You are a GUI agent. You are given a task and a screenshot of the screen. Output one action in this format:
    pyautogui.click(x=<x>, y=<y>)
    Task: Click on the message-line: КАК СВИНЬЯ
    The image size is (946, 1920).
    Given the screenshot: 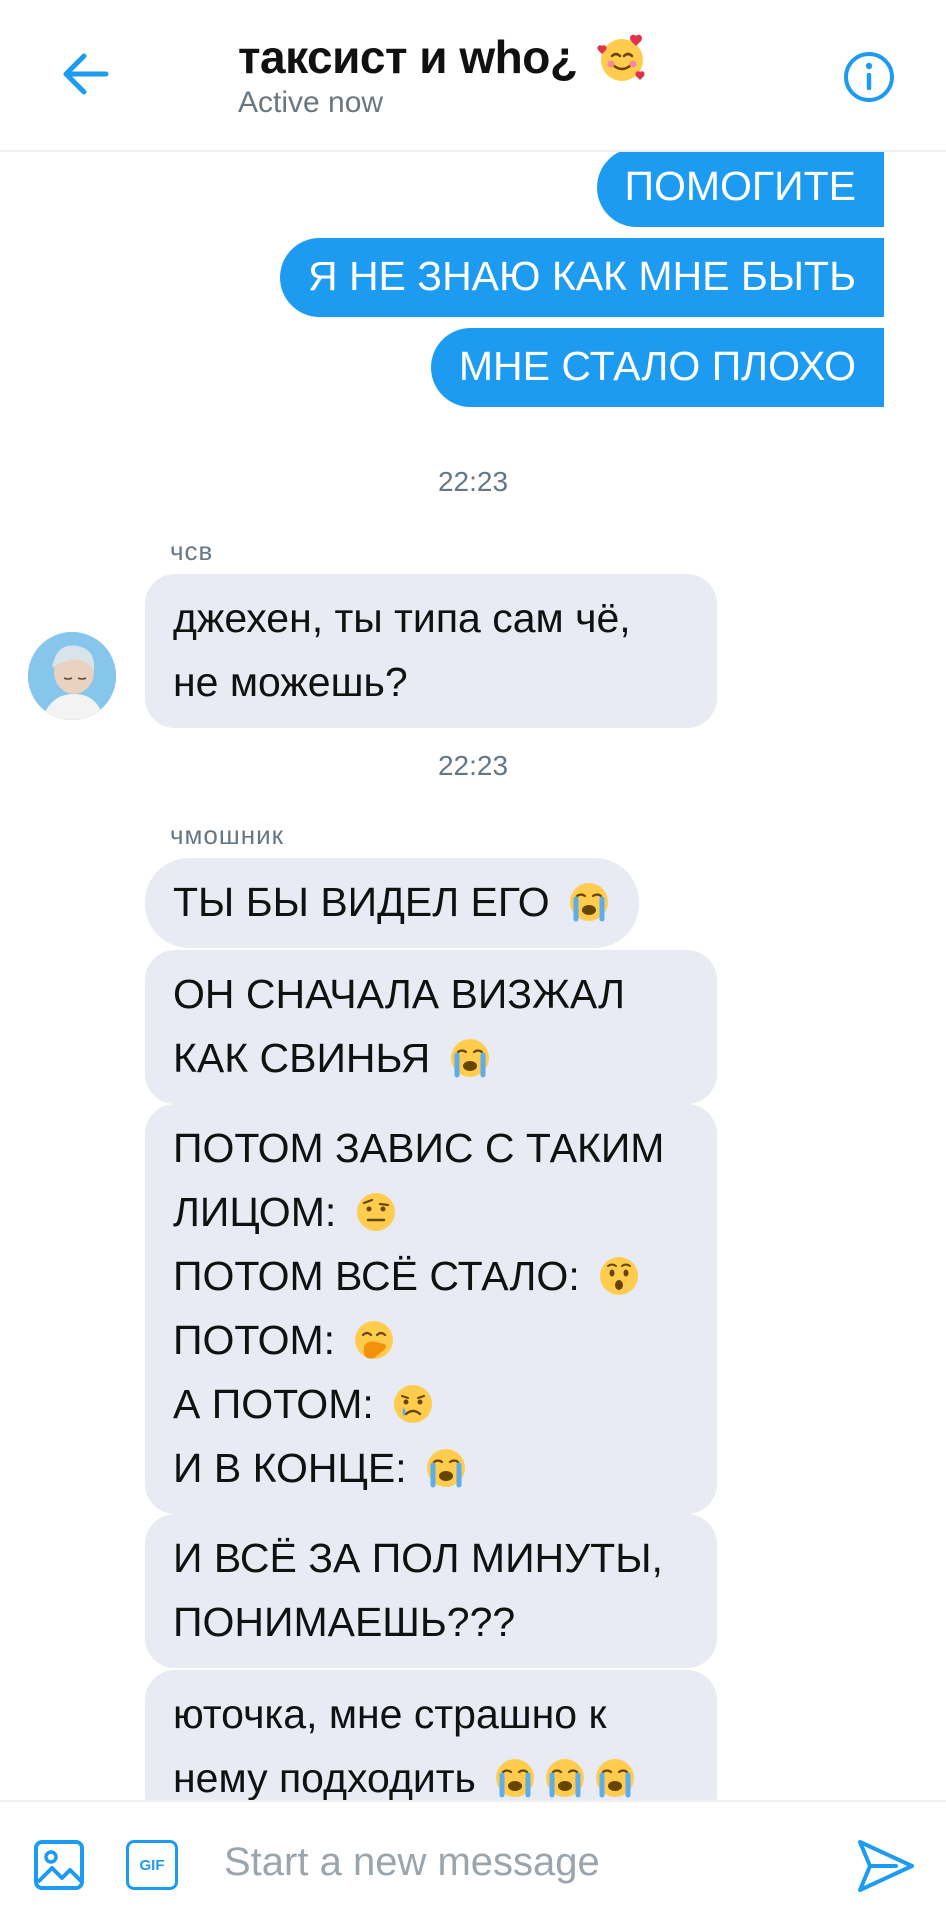 What is the action you would take?
    pyautogui.click(x=432, y=1058)
    